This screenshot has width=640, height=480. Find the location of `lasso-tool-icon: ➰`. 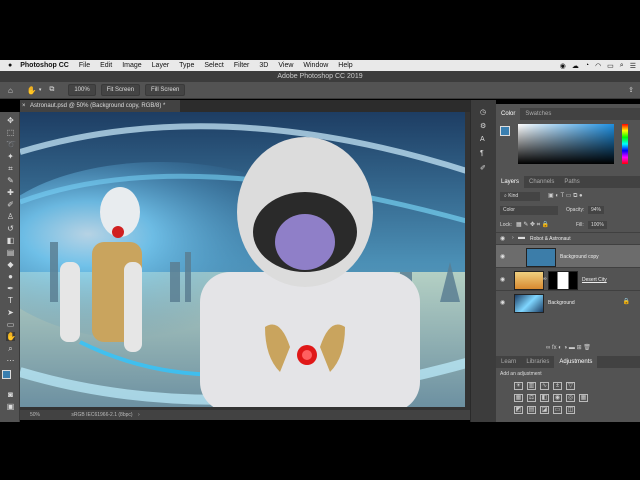

lasso-tool-icon: ➰ is located at coordinates (11, 144).